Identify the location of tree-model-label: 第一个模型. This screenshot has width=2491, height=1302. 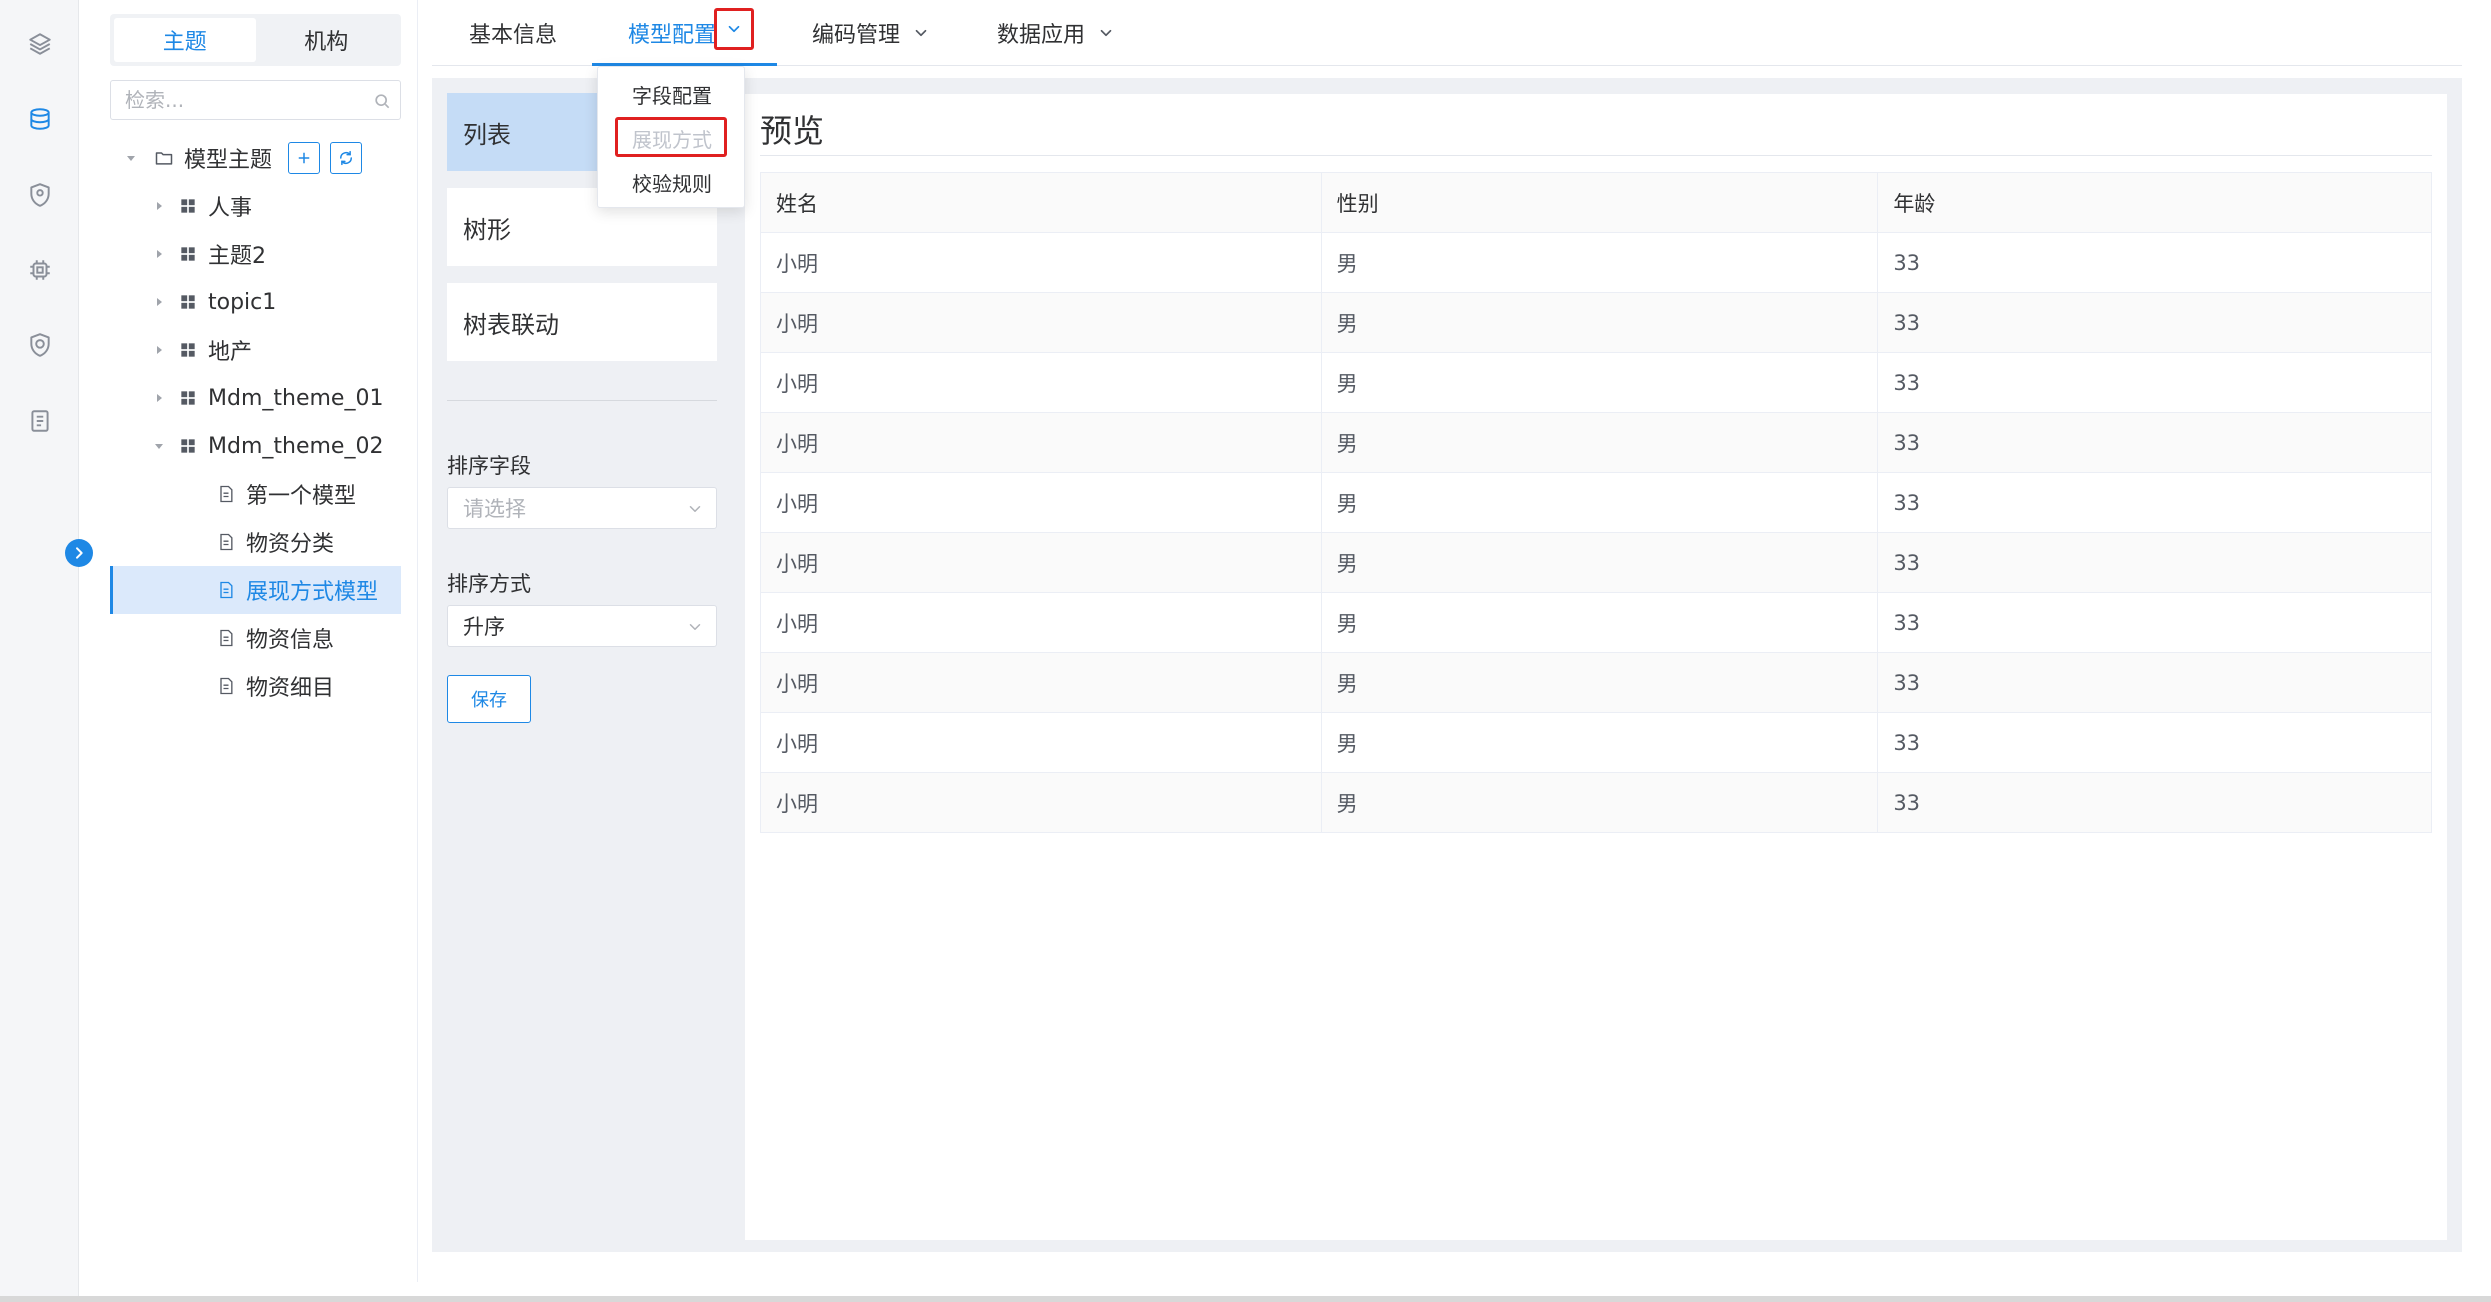
(301, 496).